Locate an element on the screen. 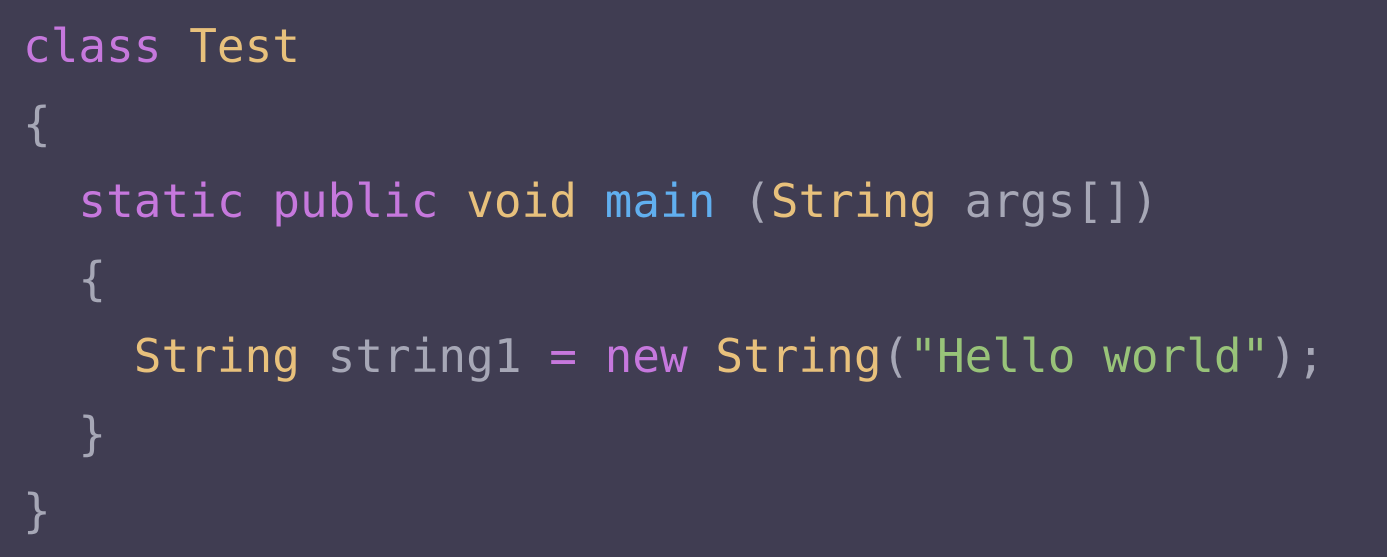 This screenshot has height=557, width=1387. code-token-keyword: = is located at coordinates (563, 356).